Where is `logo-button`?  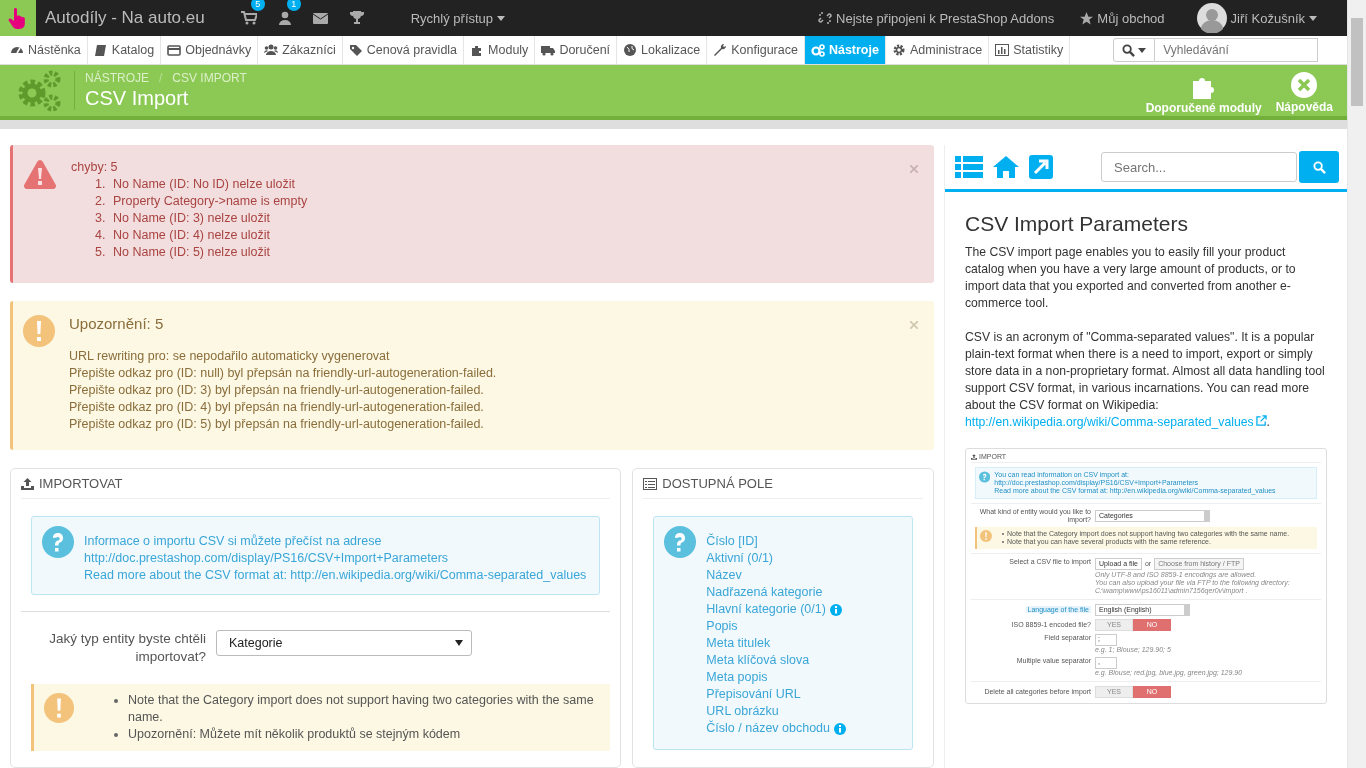 logo-button is located at coordinates (18, 18).